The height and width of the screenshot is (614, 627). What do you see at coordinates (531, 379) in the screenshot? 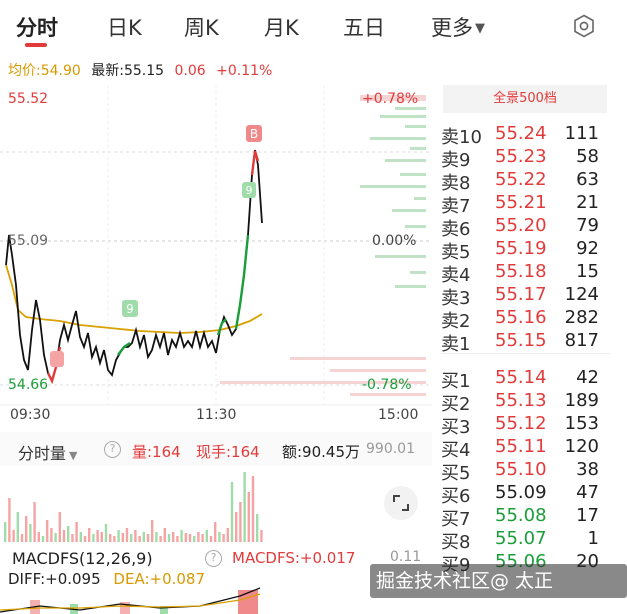
I see `bid-row: 买1 55.14 42` at bounding box center [531, 379].